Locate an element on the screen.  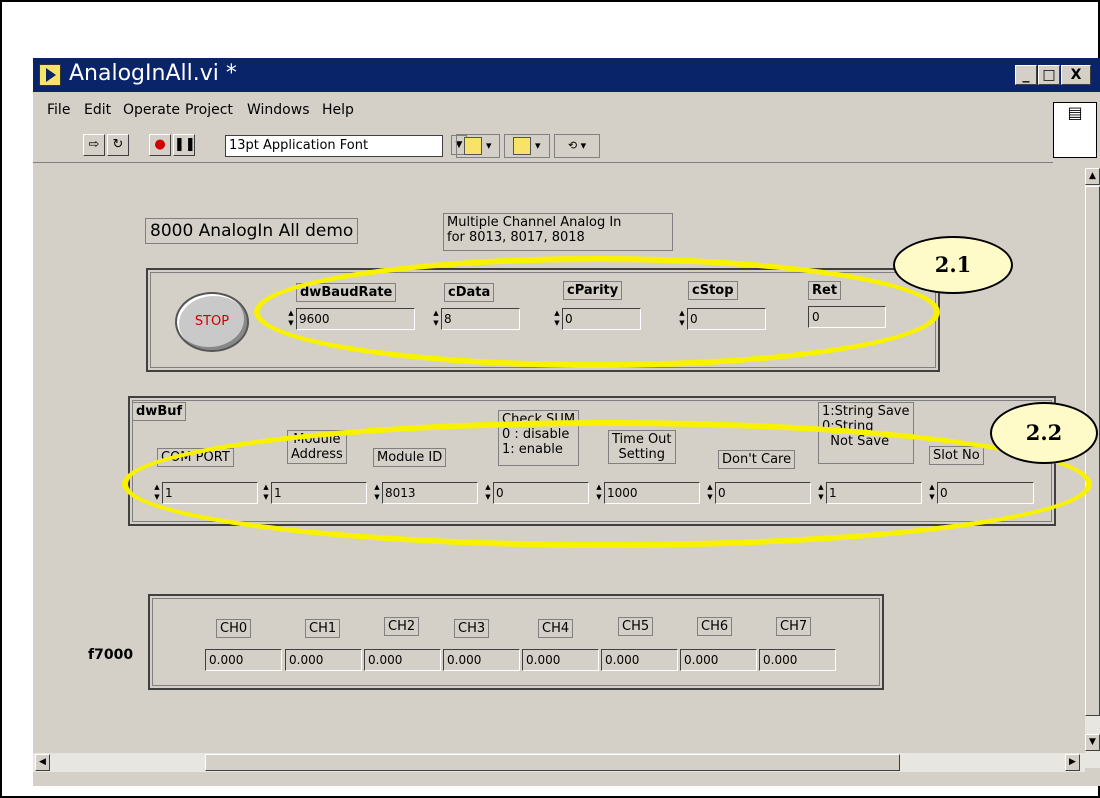
f7000-label: f7000 is located at coordinates (111, 655).